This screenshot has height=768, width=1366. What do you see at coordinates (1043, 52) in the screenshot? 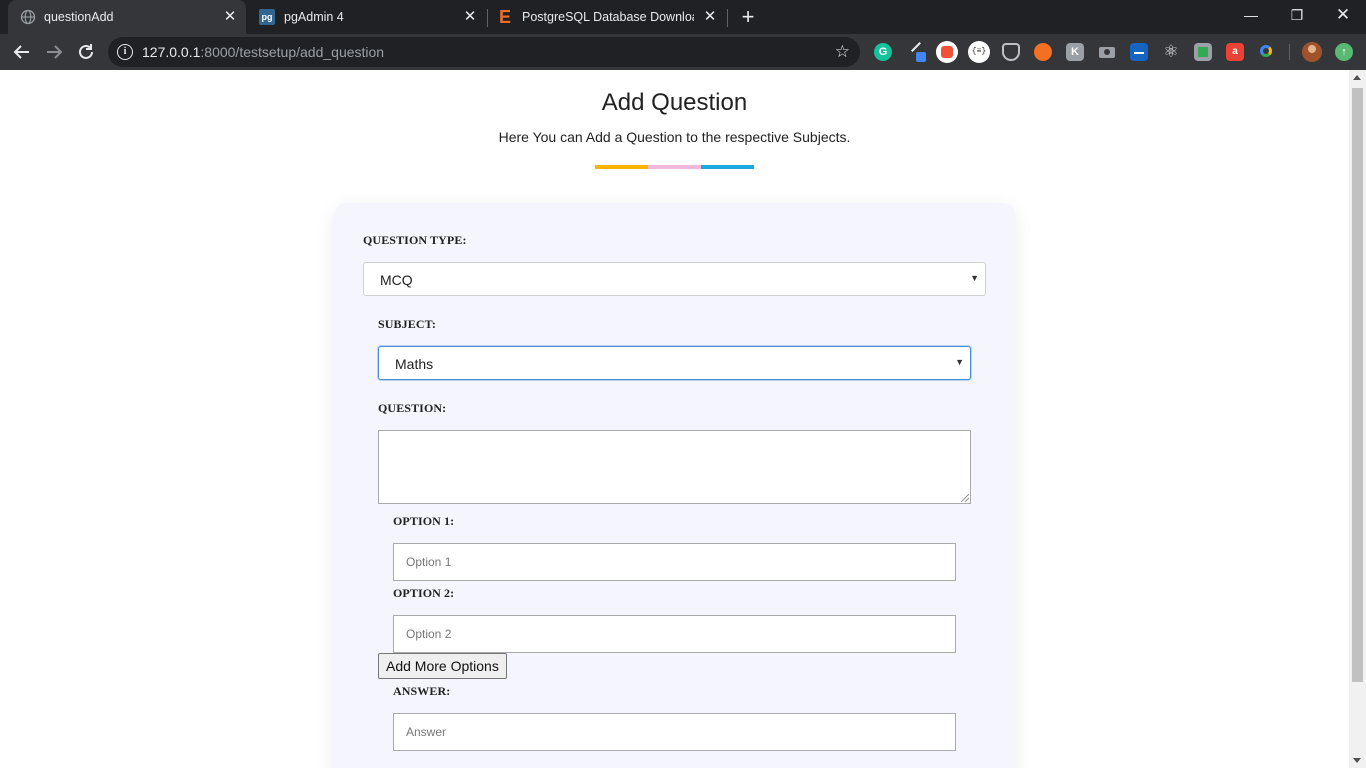
I see `orange-extension-icon` at bounding box center [1043, 52].